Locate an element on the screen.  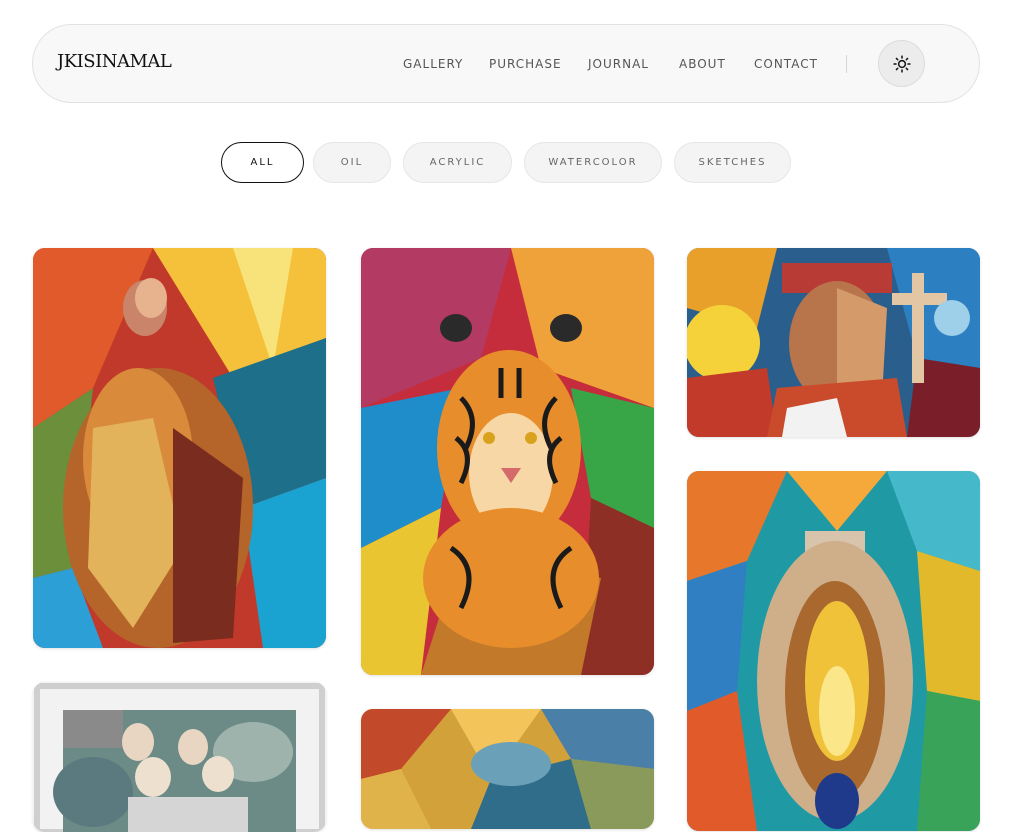
nav-journal: JOURNAL is located at coordinates (618, 64).